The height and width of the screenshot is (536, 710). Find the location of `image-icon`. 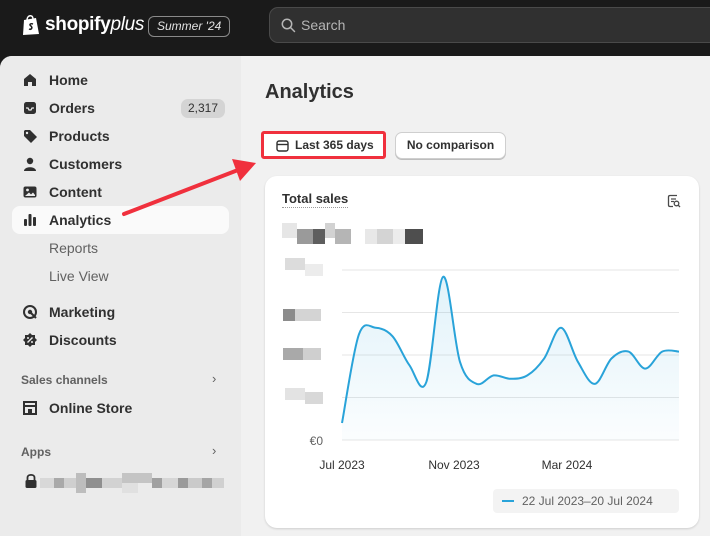

image-icon is located at coordinates (30, 192).